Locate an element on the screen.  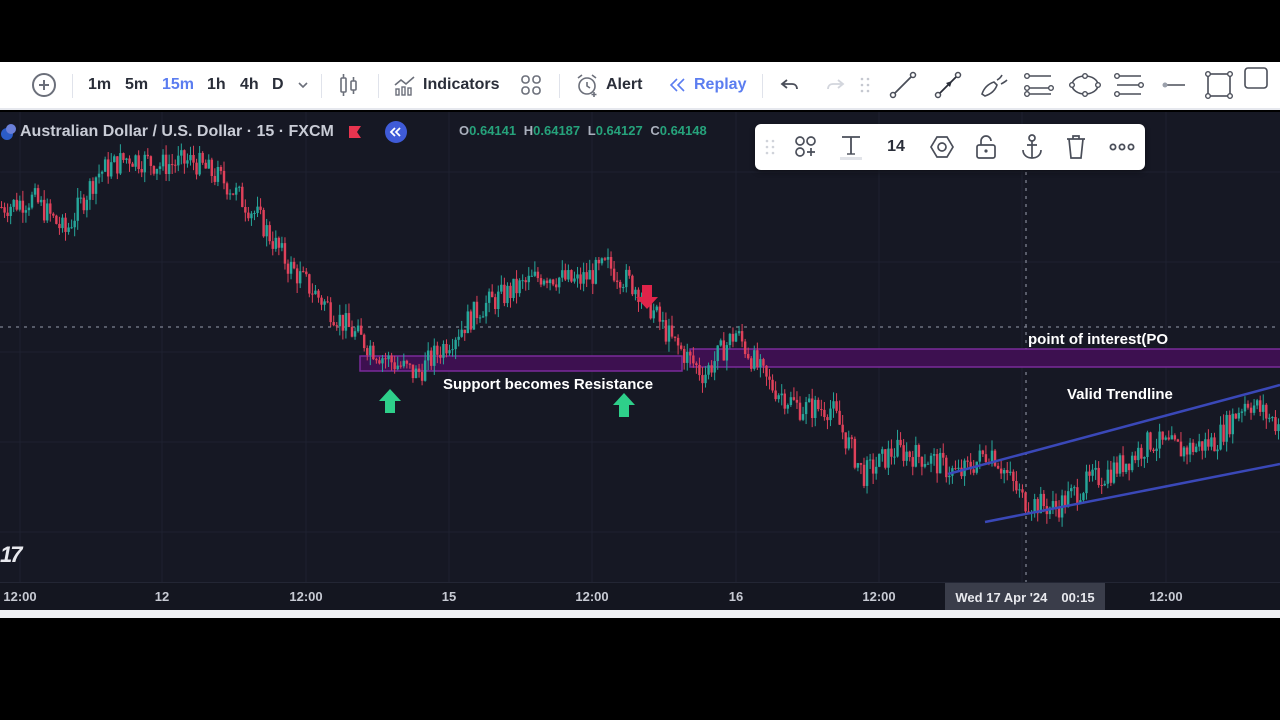
timeframe-15m: 15m is located at coordinates (178, 85).